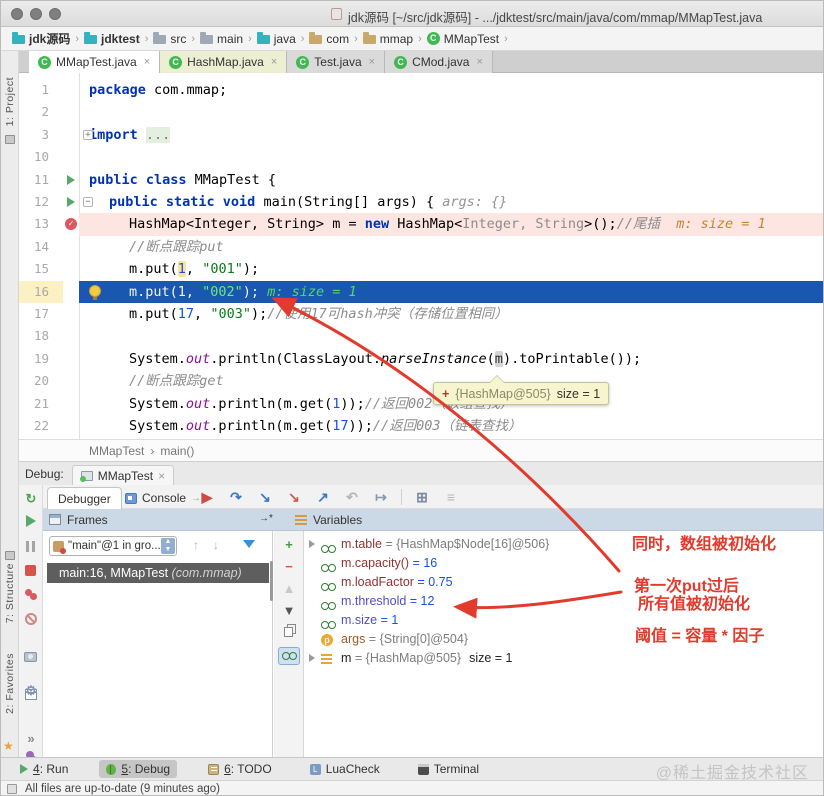 The height and width of the screenshot is (796, 824). I want to click on breadcrumb-item: src, so click(169, 39).